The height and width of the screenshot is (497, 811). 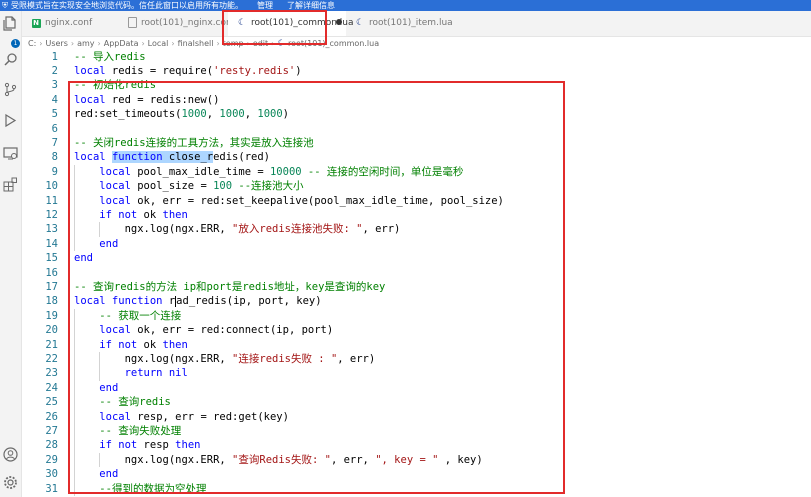 What do you see at coordinates (233, 43) in the screenshot?
I see `breadcrumb-item: temp` at bounding box center [233, 43].